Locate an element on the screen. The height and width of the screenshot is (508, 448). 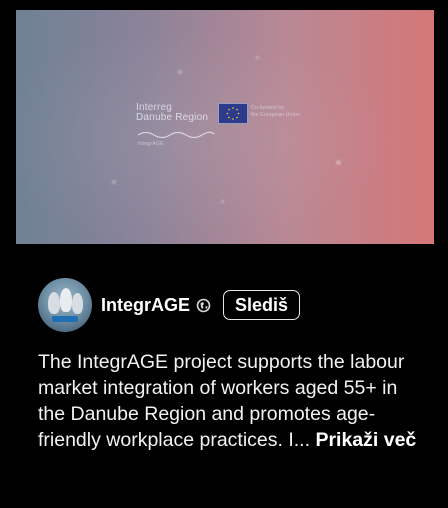
eu-cofunded-text: Co-funded by the European Union is located at coordinates (275, 112).